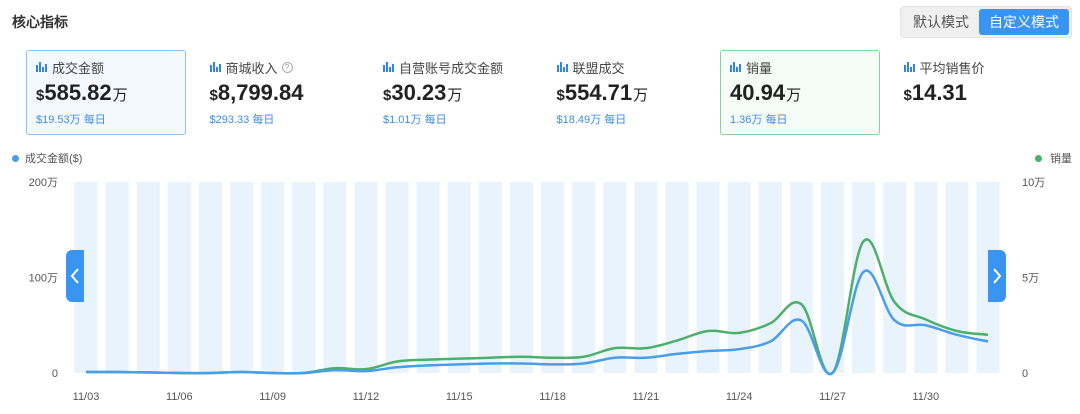 Image resolution: width=1080 pixels, height=414 pixels. I want to click on metric-value: $30.23 万, so click(453, 94).